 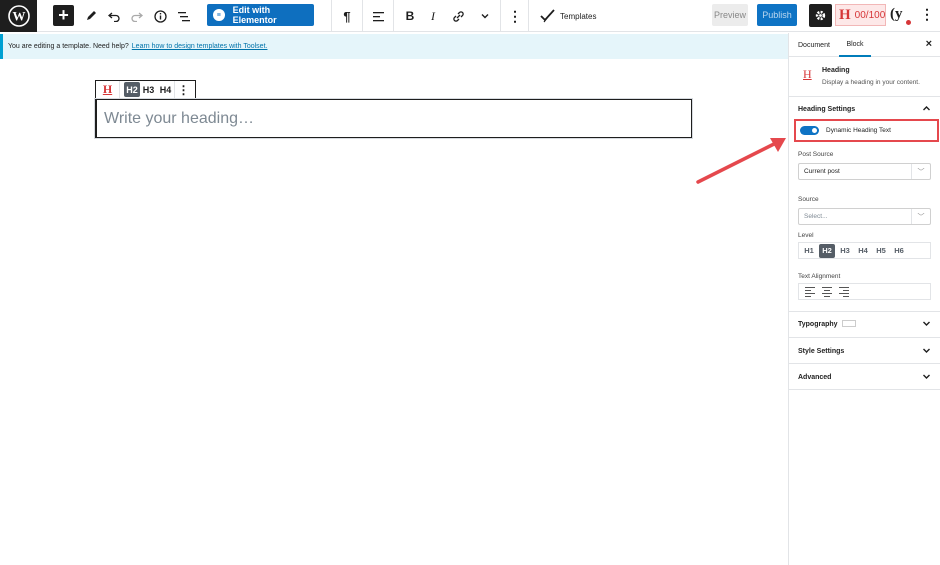 What do you see at coordinates (820, 15) in the screenshot?
I see `settings-button` at bounding box center [820, 15].